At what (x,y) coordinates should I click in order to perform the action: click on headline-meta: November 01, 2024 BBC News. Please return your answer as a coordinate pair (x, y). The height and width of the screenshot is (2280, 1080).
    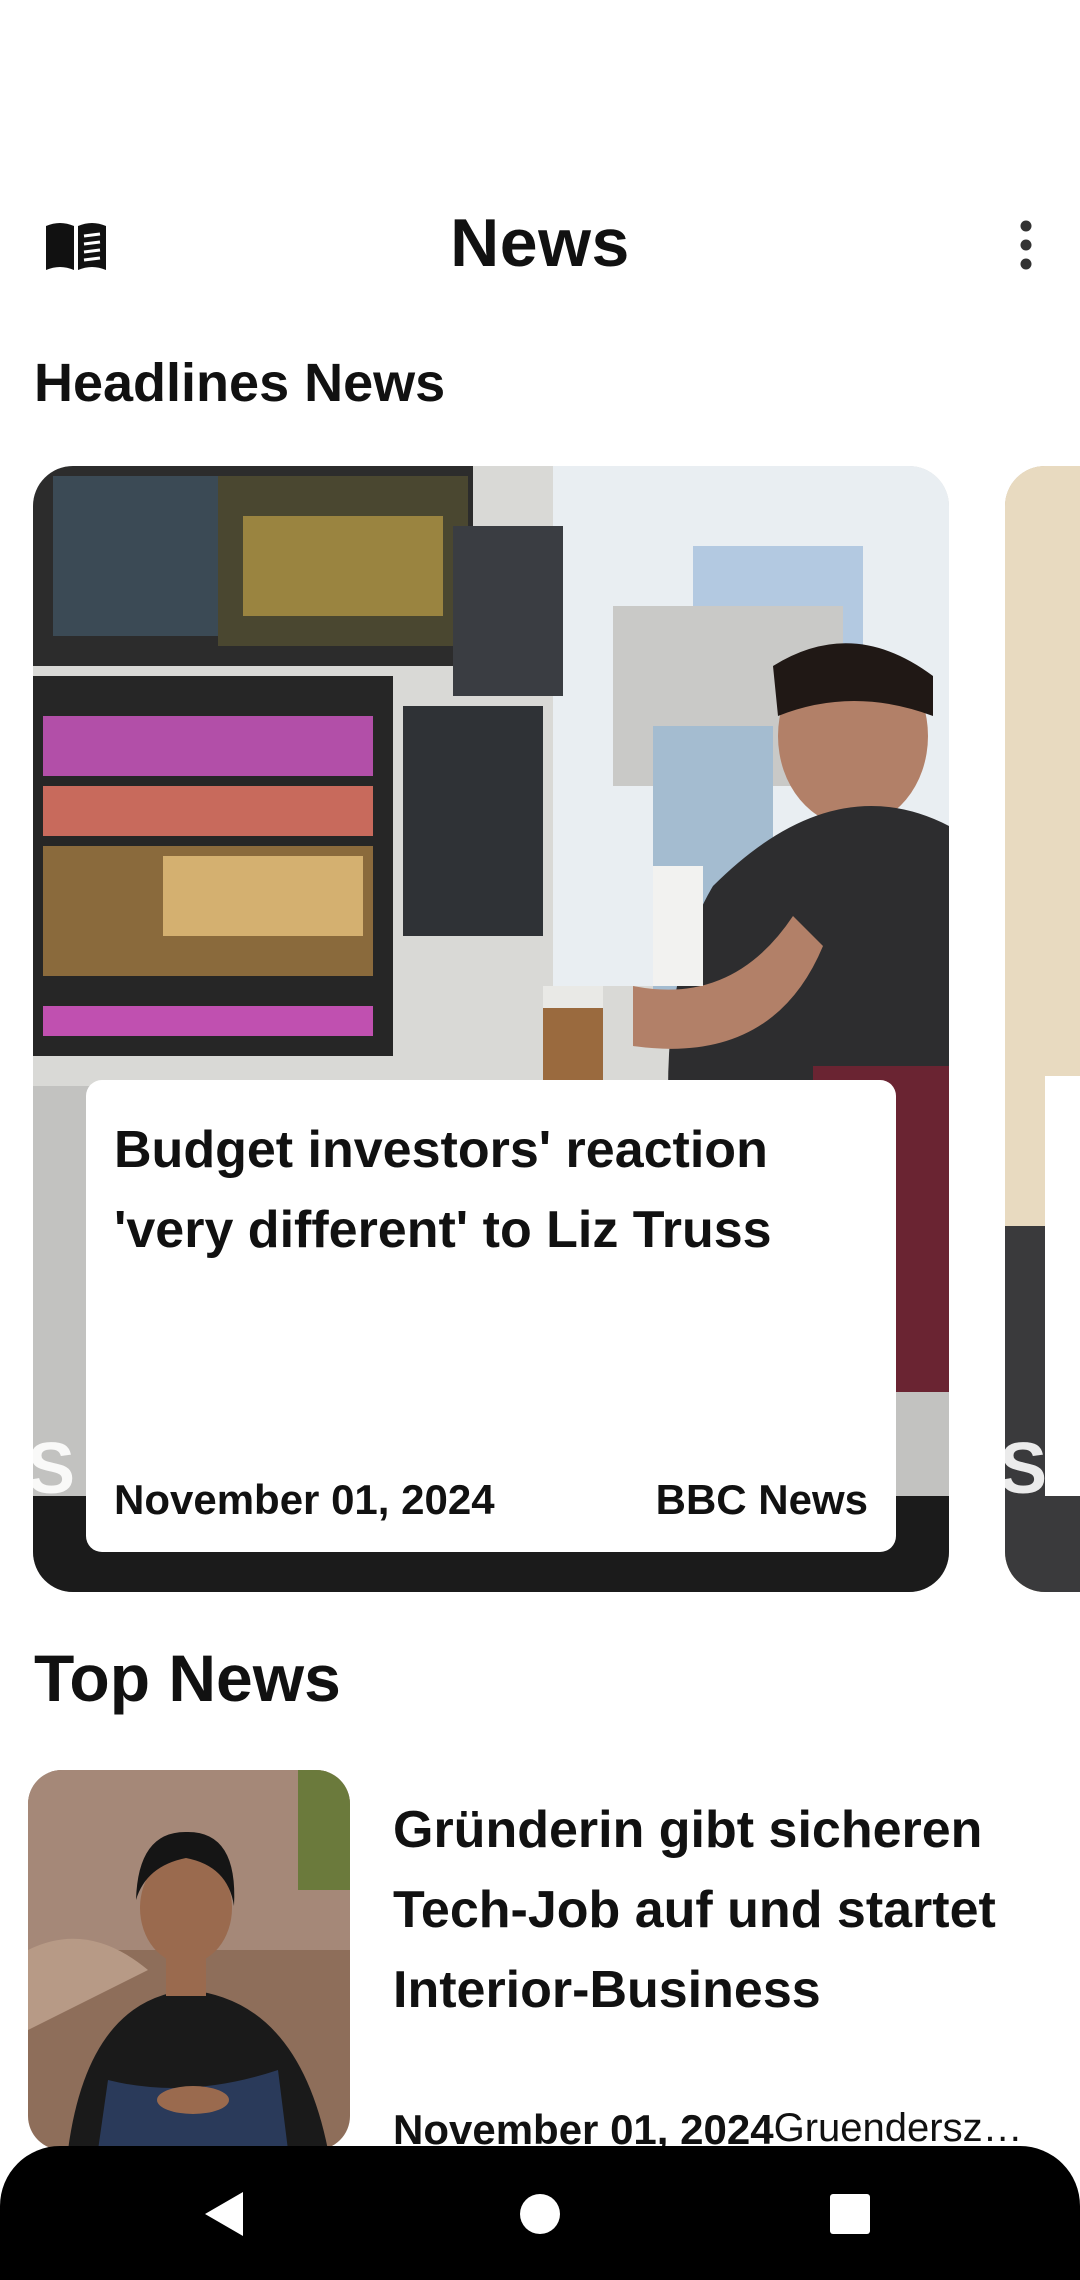
    Looking at the image, I should click on (491, 1500).